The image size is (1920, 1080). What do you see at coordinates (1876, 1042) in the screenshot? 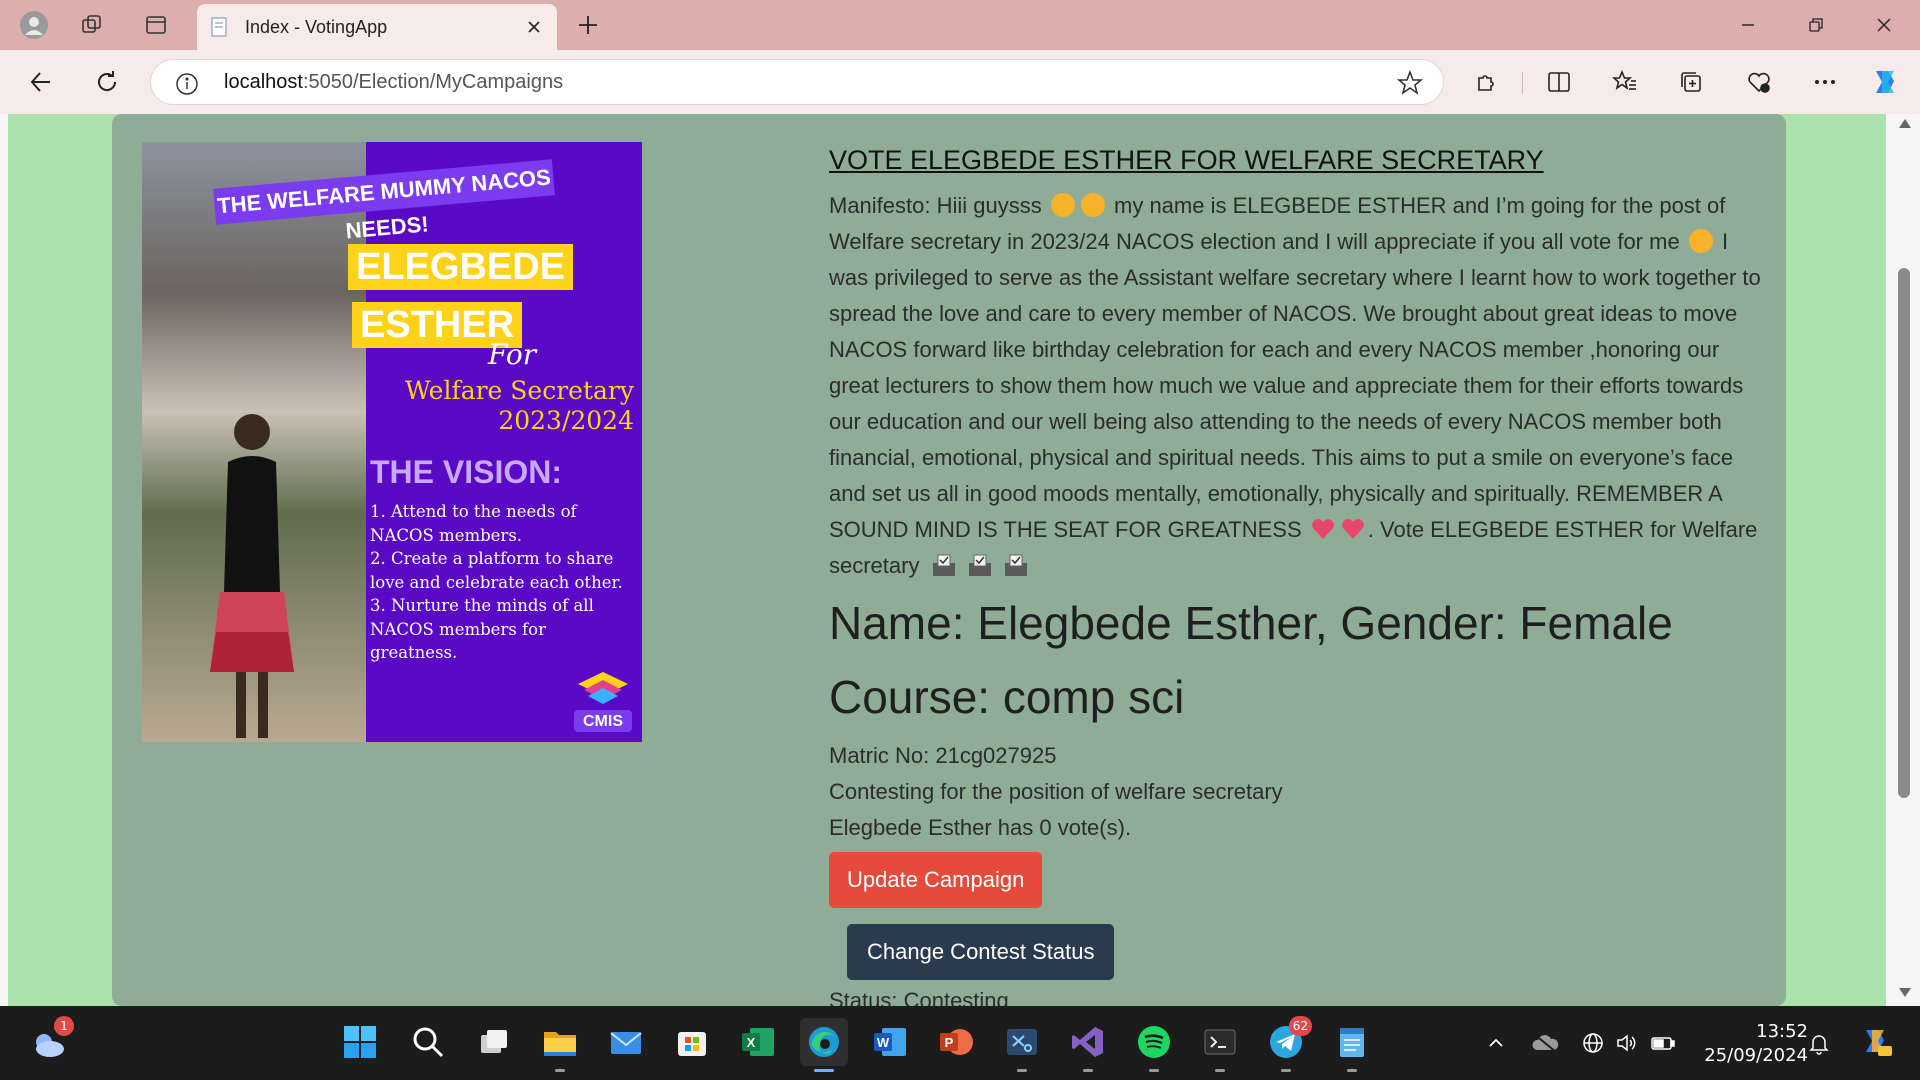
I see `copilot-taskbar-icon` at bounding box center [1876, 1042].